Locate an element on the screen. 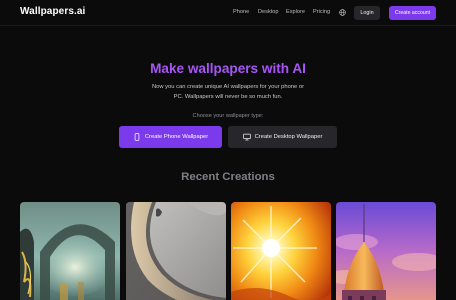 The width and height of the screenshot is (456, 300). login-button: Login is located at coordinates (367, 13).